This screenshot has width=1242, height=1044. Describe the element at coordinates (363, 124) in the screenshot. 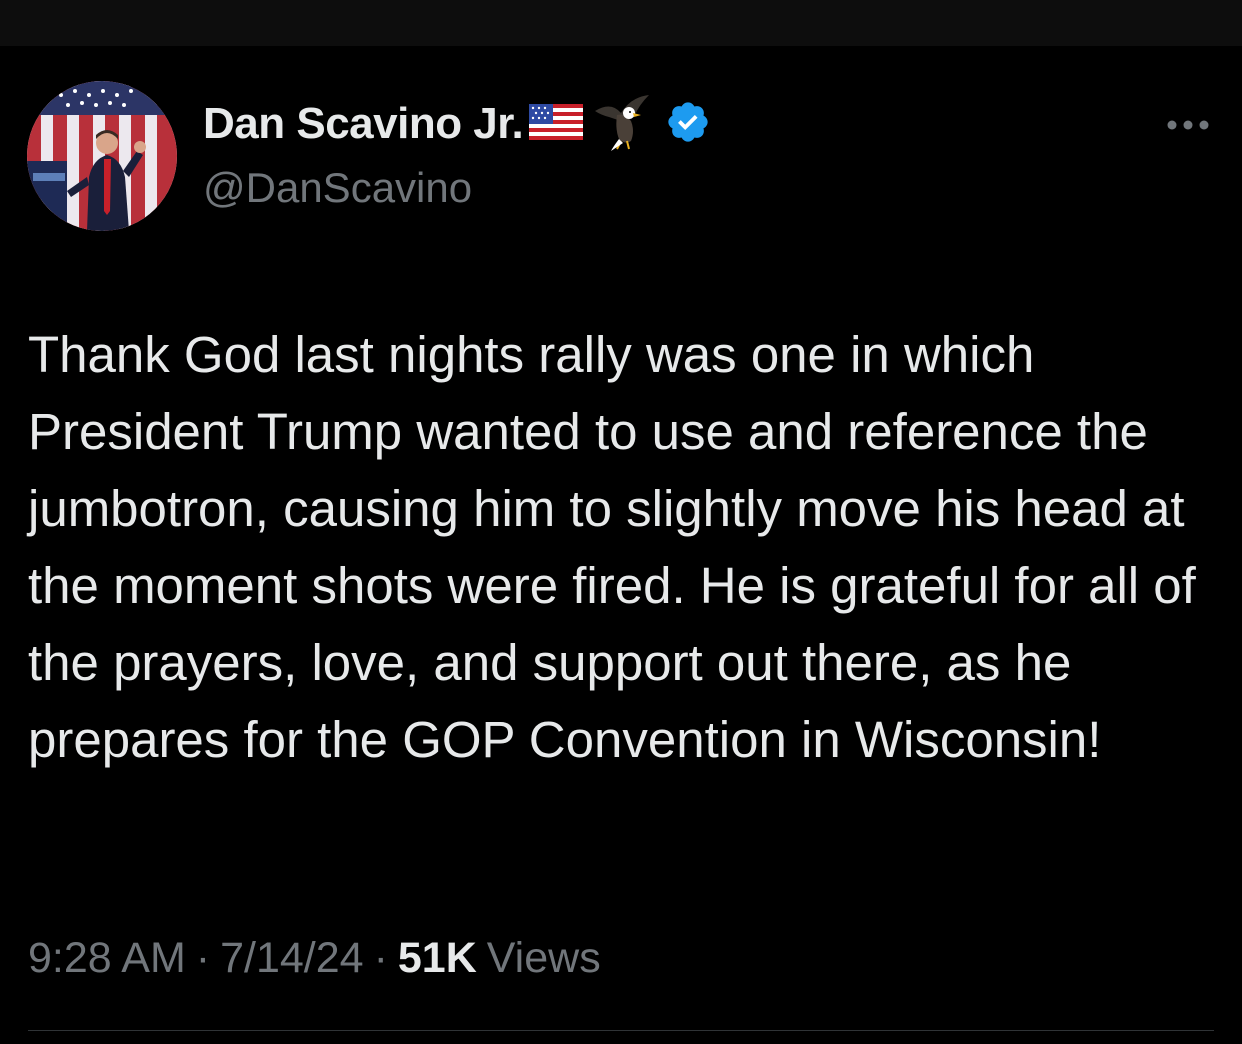

I see `display-name: Dan Scavino Jr.` at that location.